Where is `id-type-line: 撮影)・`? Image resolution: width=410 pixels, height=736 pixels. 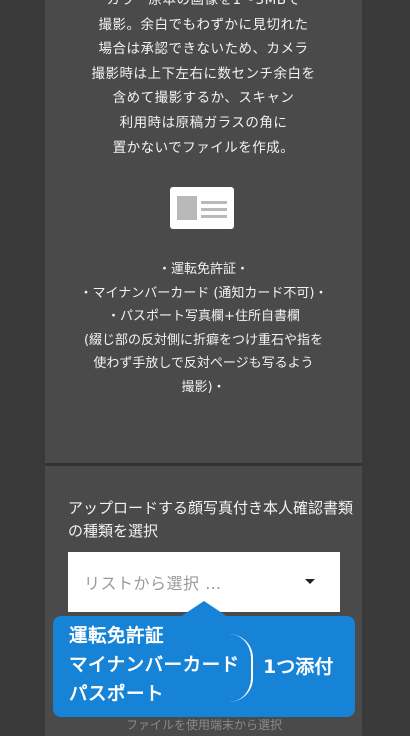
id-type-line: 撮影)・ is located at coordinates (203, 387).